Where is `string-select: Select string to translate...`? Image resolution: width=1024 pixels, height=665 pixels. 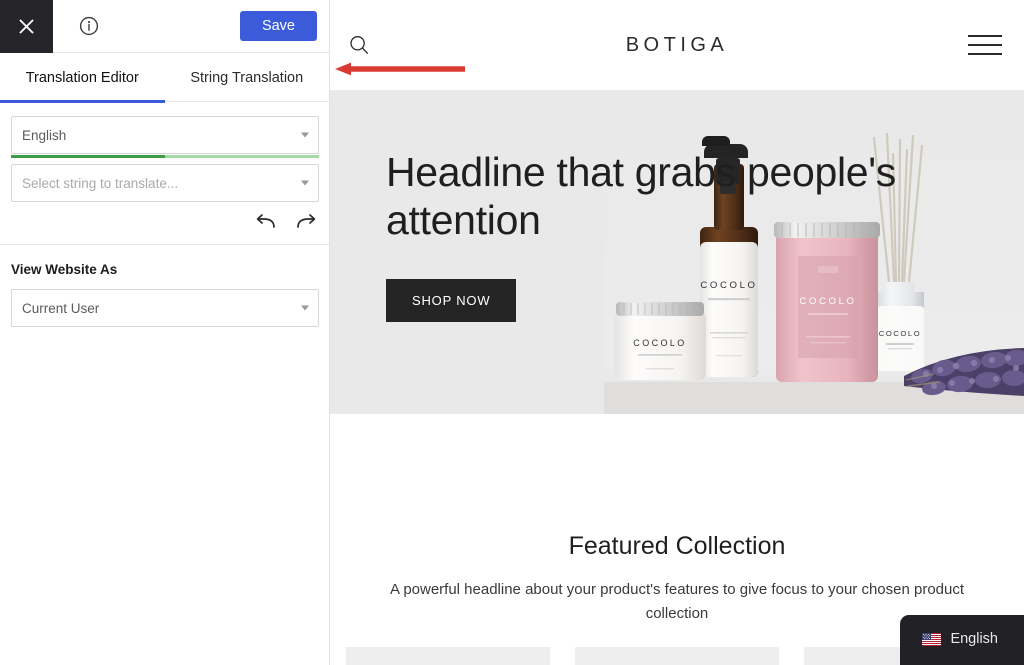 string-select: Select string to translate... is located at coordinates (165, 183).